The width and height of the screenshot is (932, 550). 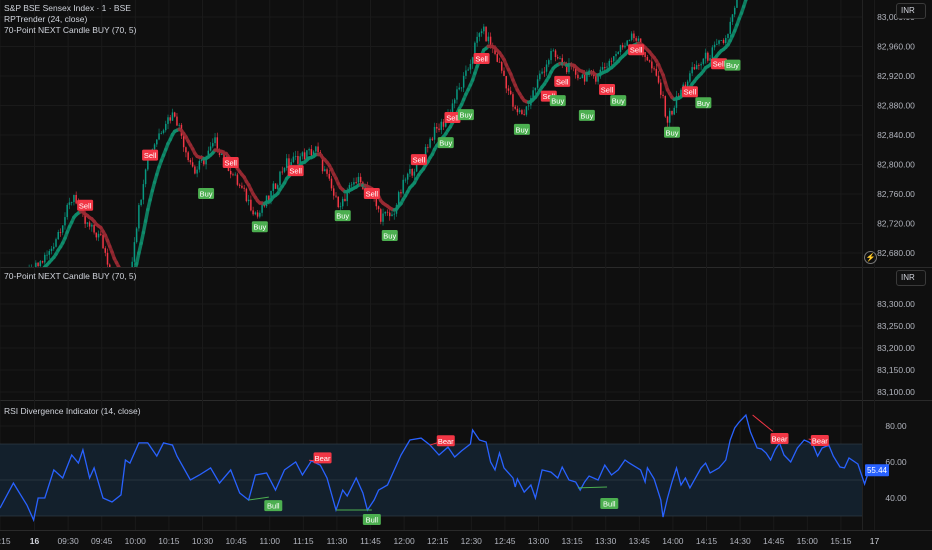 I want to click on price-tick-label: 83,150.00, so click(x=896, y=370).